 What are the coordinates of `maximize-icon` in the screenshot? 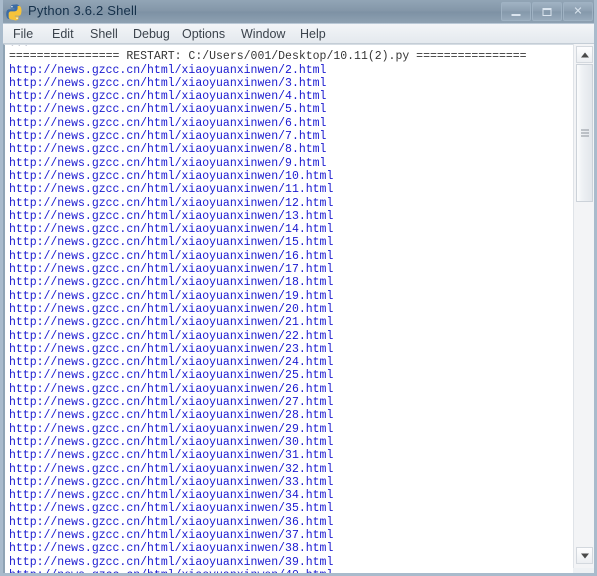 It's located at (547, 11).